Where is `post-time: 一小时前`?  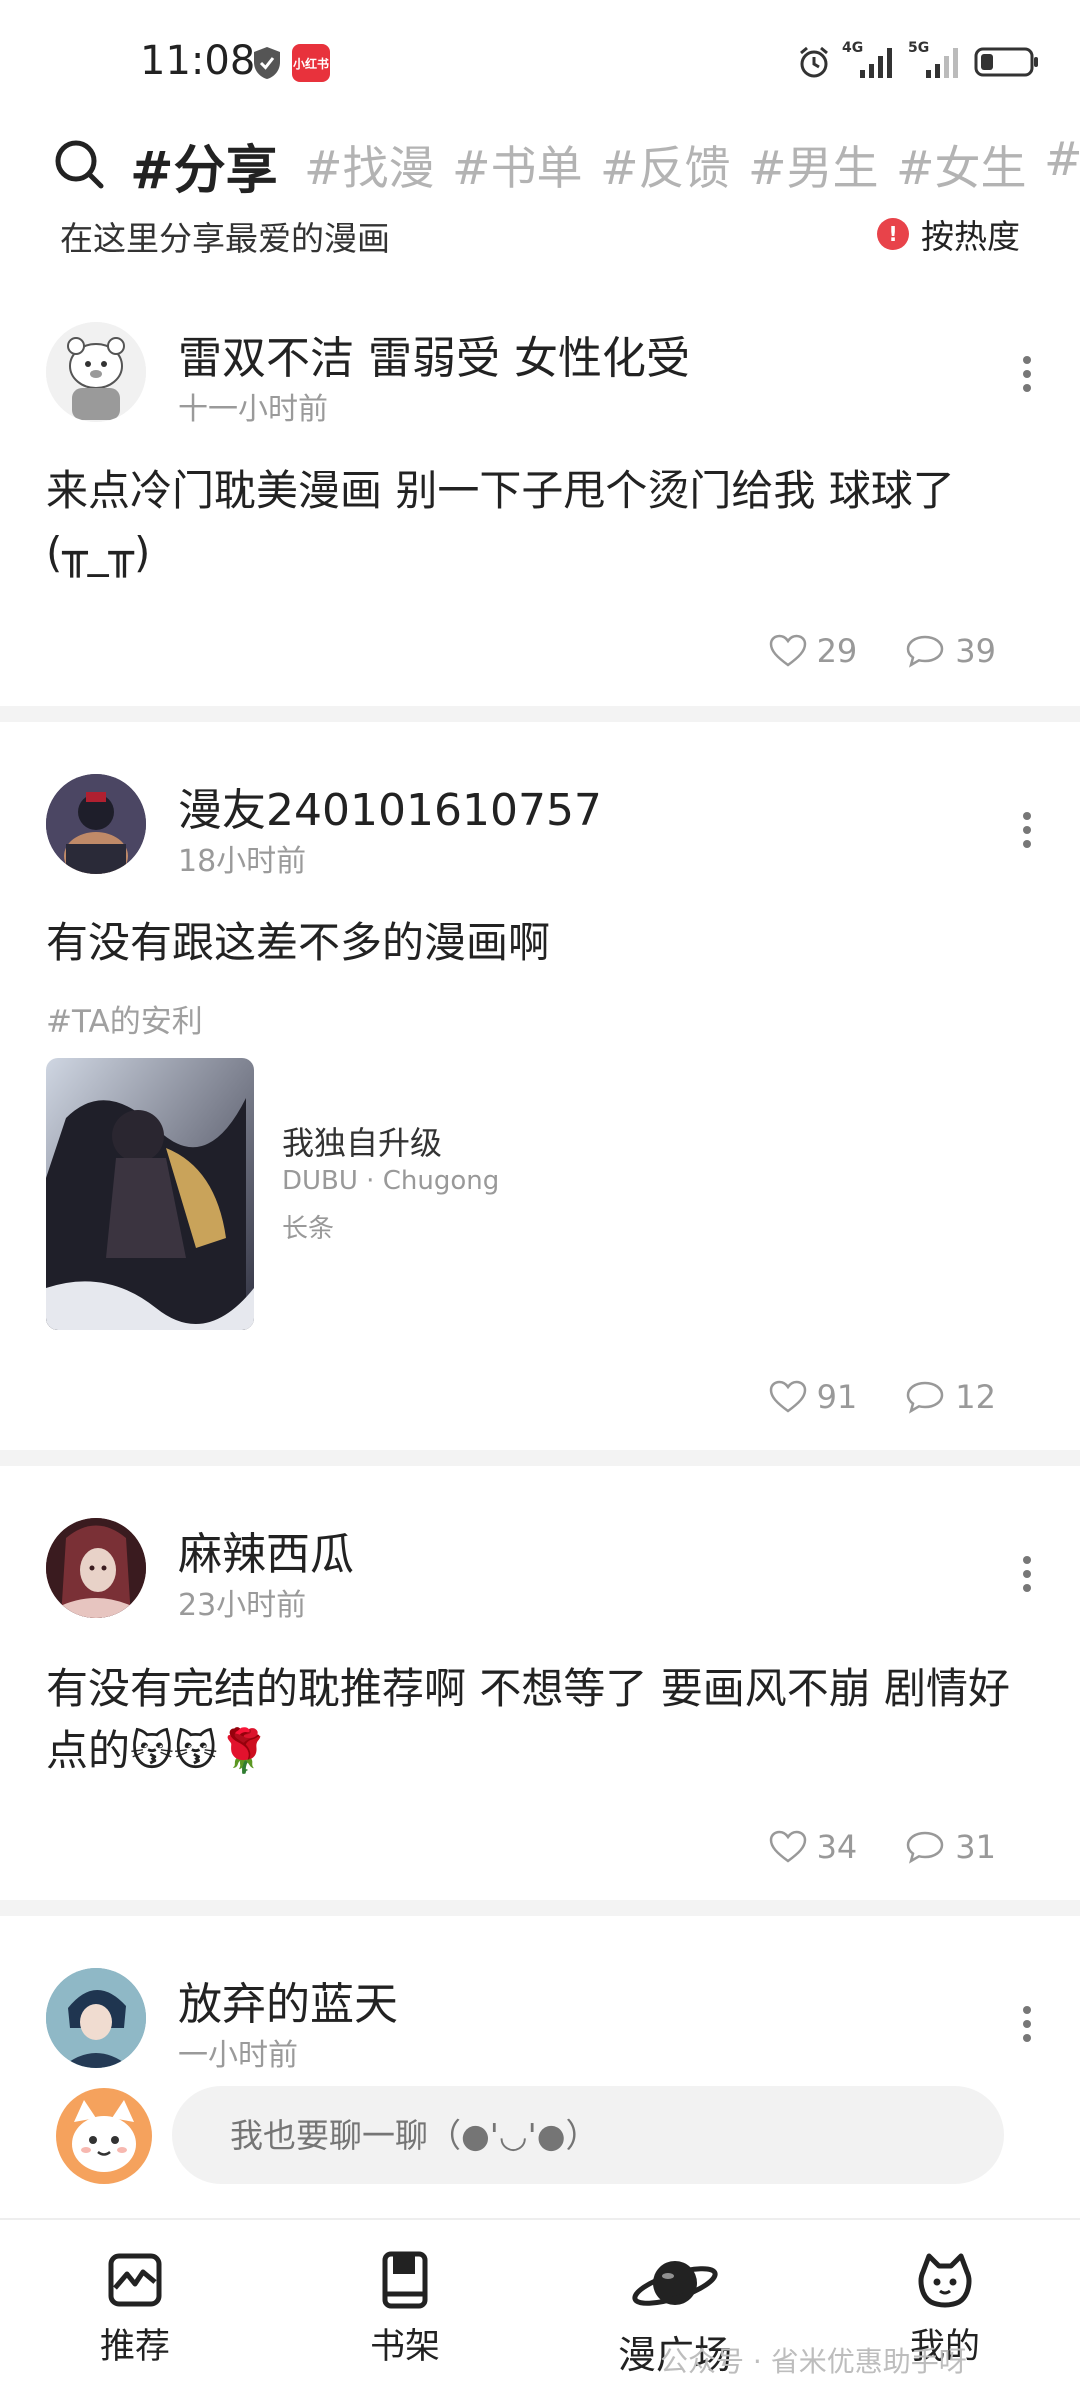
post-time: 一小时前 is located at coordinates (238, 2054).